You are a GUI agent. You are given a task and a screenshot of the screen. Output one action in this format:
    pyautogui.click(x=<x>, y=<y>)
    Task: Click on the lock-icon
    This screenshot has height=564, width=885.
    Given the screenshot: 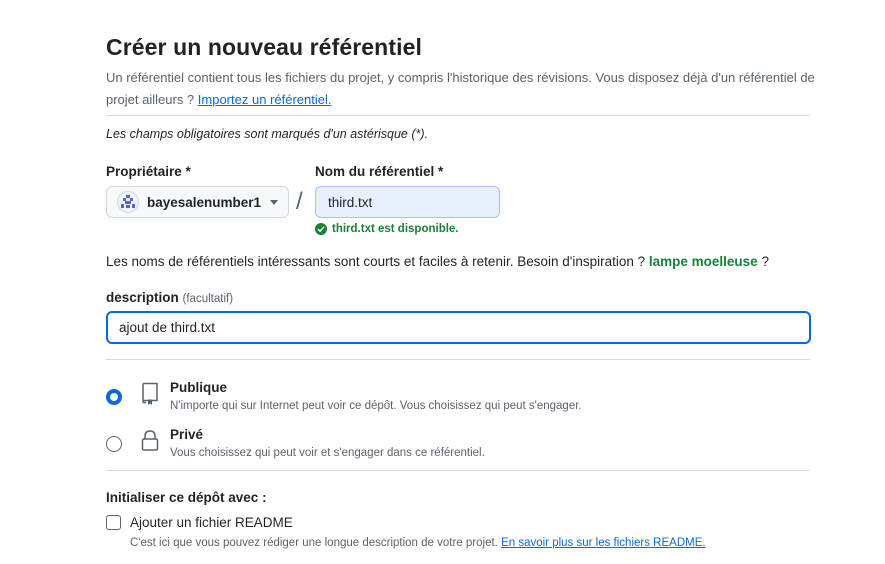 What is the action you would take?
    pyautogui.click(x=150, y=443)
    